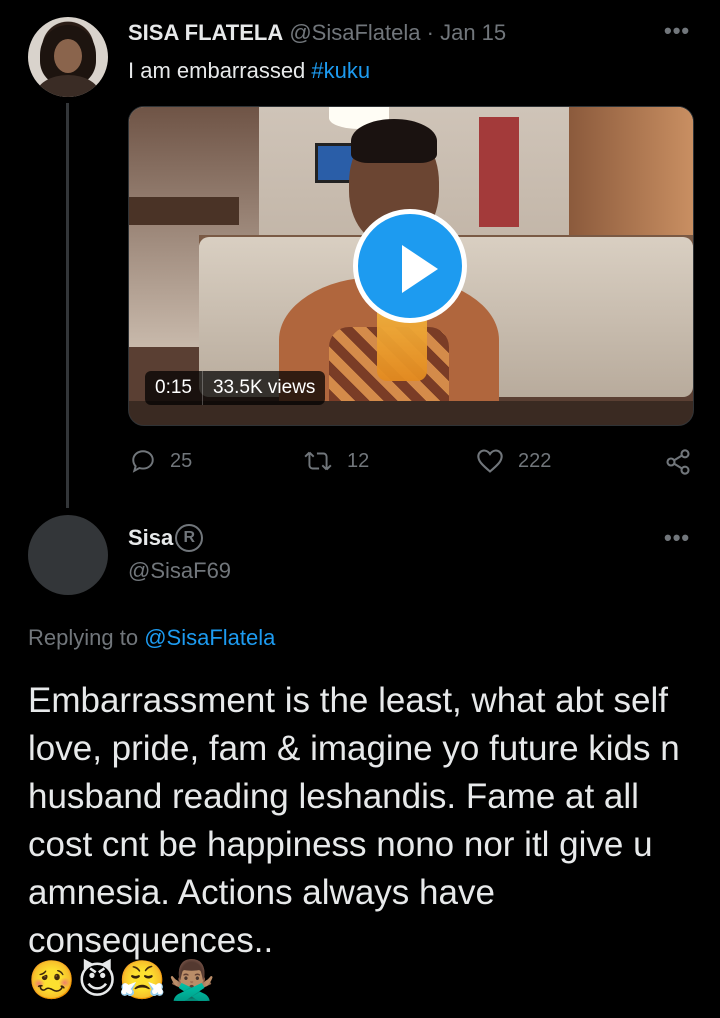 The image size is (720, 1018). I want to click on tweet-text: I am embarrassed #kuku, so click(249, 71).